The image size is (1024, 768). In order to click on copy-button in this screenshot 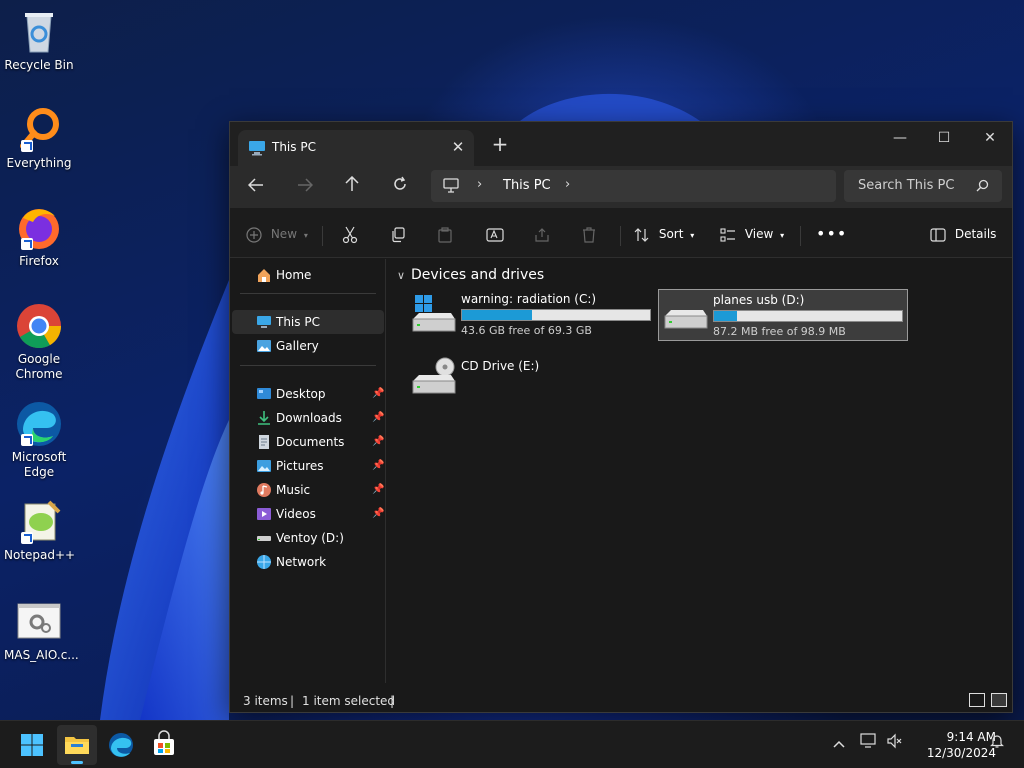, I will do `click(398, 234)`.